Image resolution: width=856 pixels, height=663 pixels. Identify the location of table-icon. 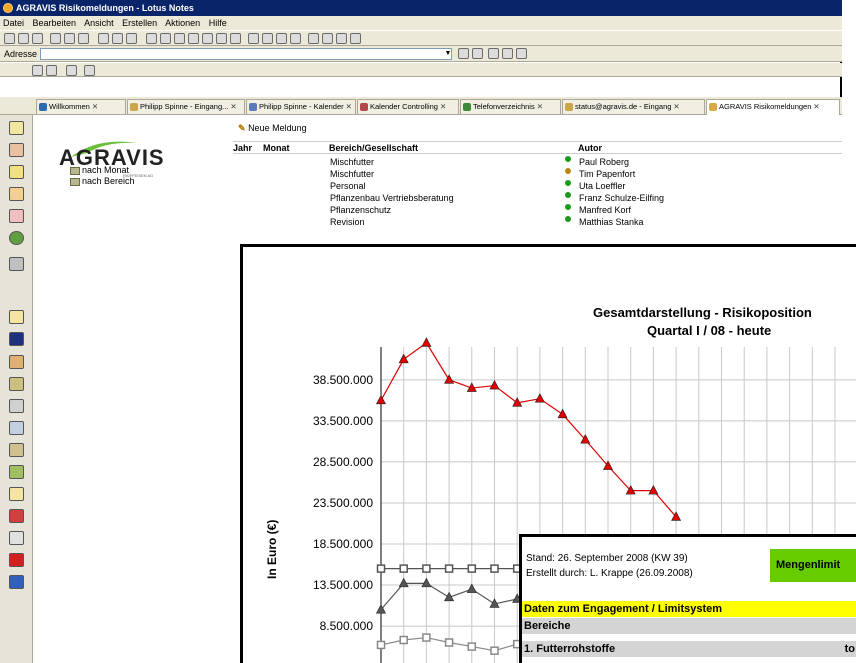
(355, 38).